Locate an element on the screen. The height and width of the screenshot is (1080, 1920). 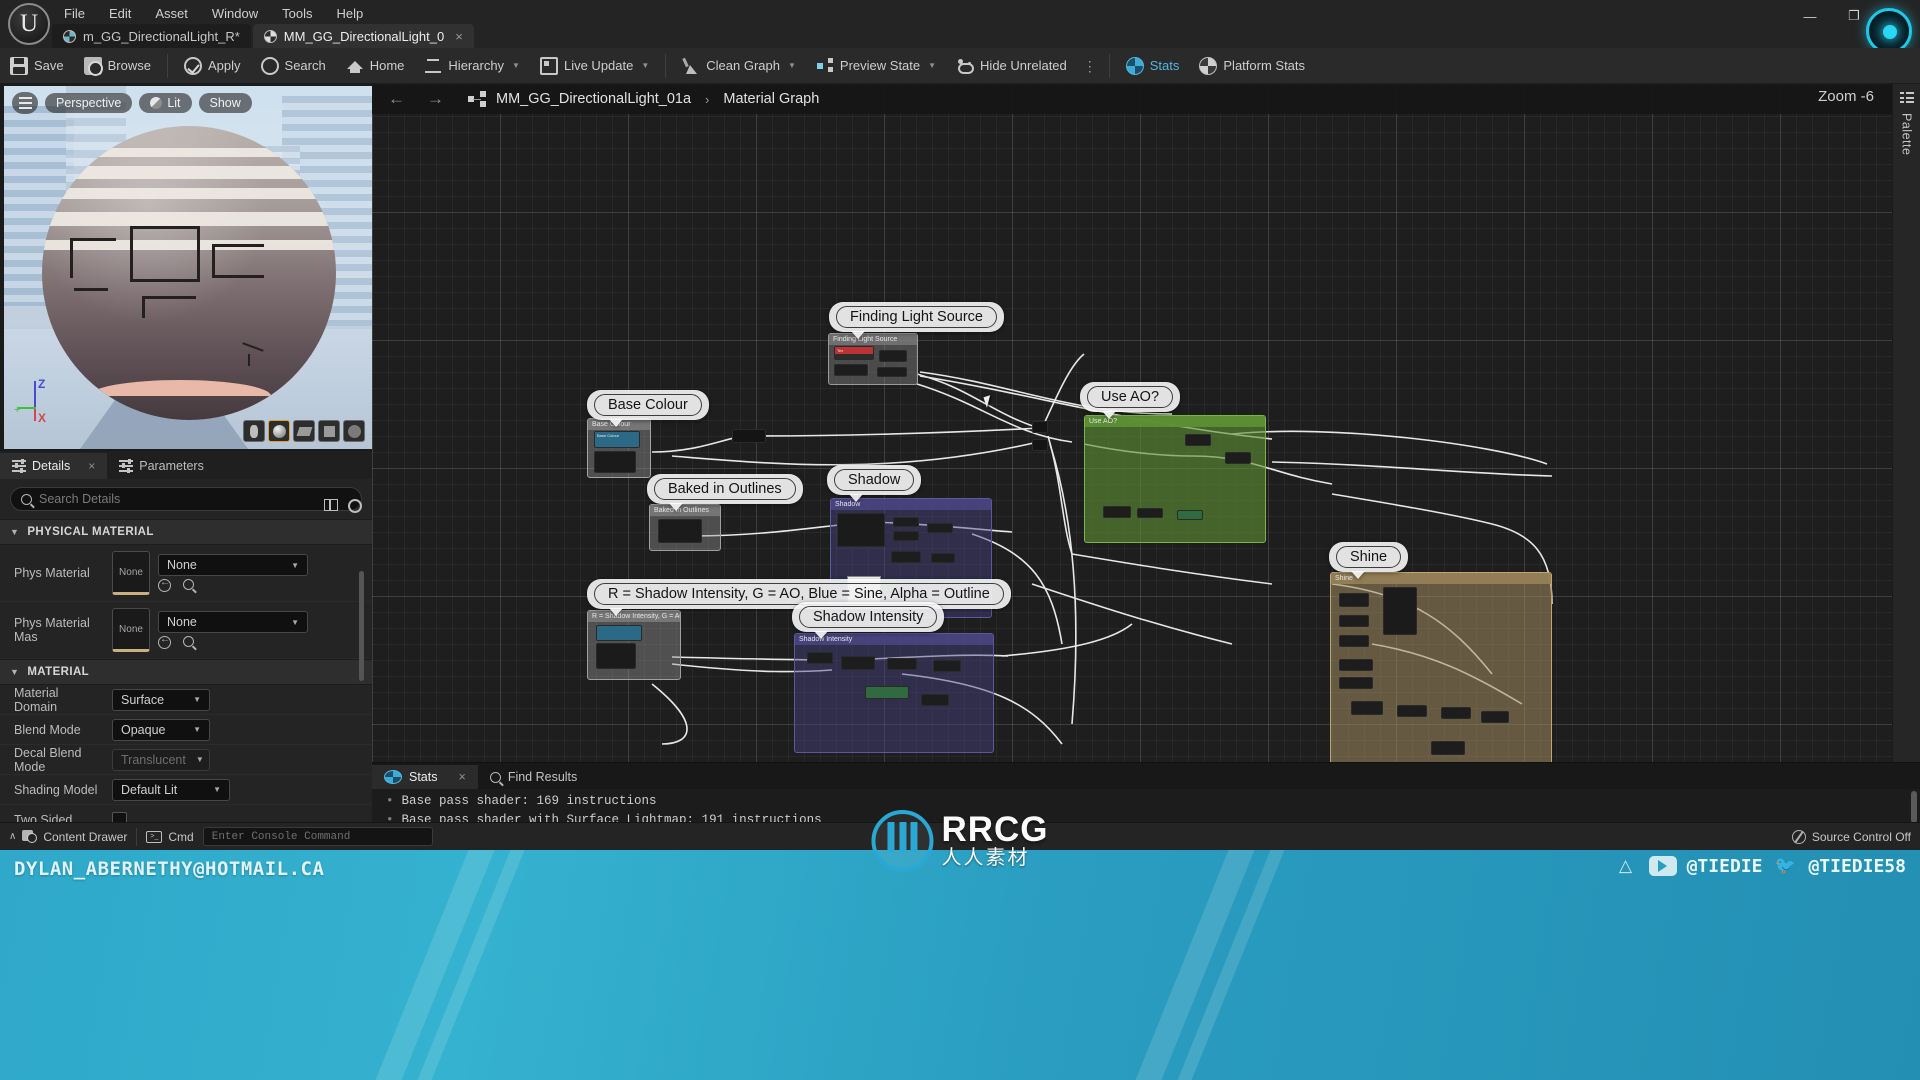
home-button: Home is located at coordinates (375, 66).